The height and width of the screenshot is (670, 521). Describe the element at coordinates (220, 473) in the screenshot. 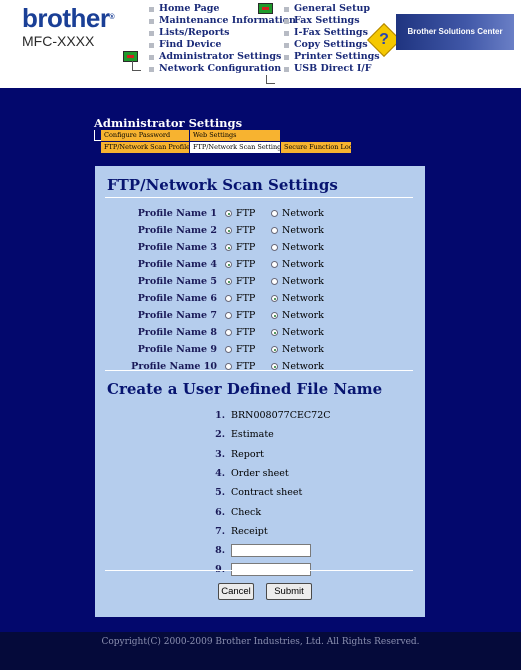

I see `file-name-number: 4.` at that location.